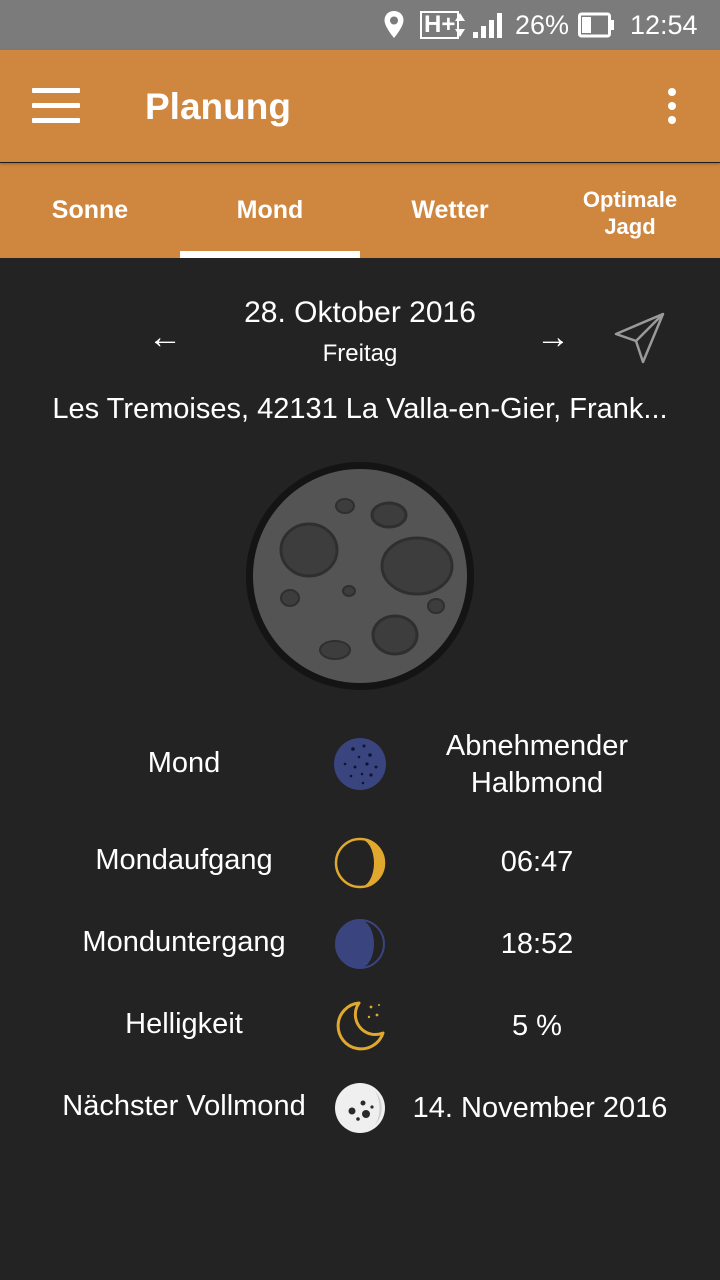 The height and width of the screenshot is (1280, 720). I want to click on tab-wetter: Wetter, so click(450, 210).